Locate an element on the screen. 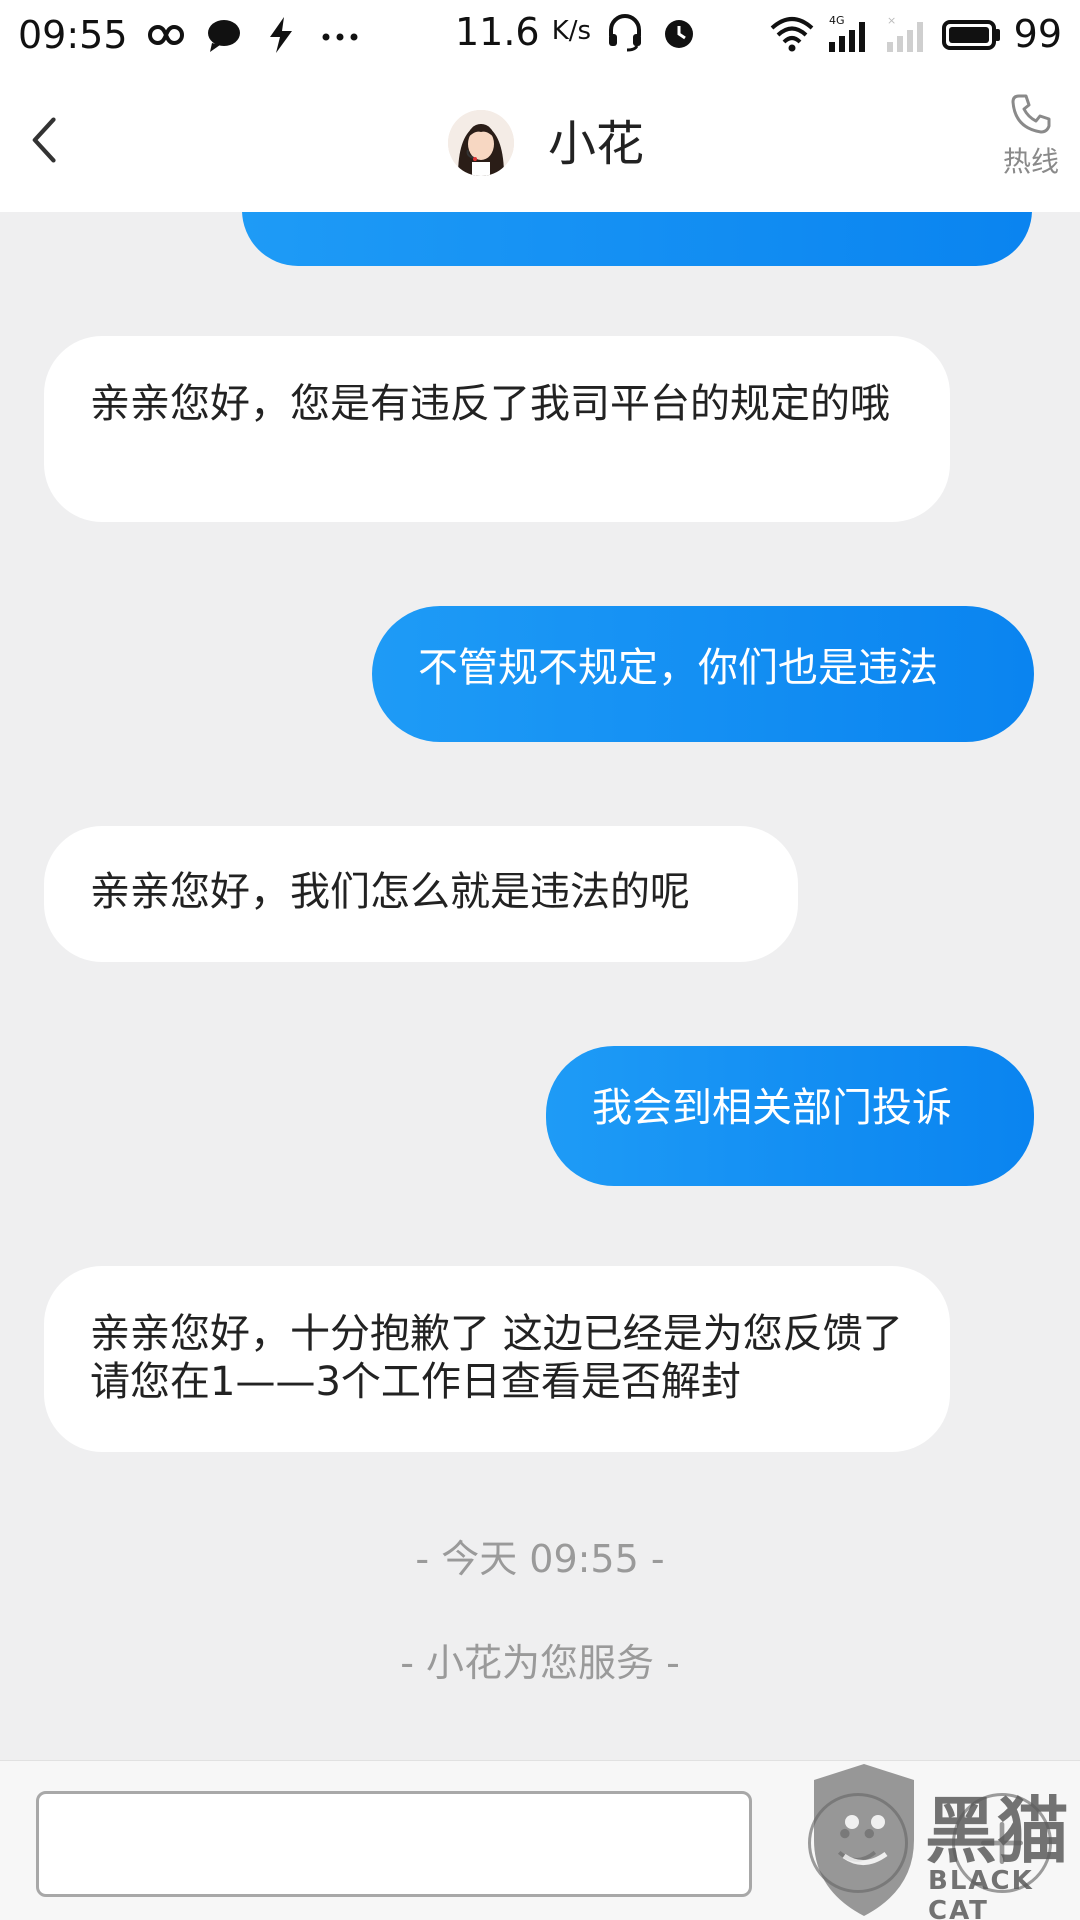 This screenshot has height=1920, width=1080. message-bubble-incoming: 亲亲您好，十分抱歉了 这边已经是为您反馈了 请您在1——3个工作日查看是否解封 is located at coordinates (497, 1359).